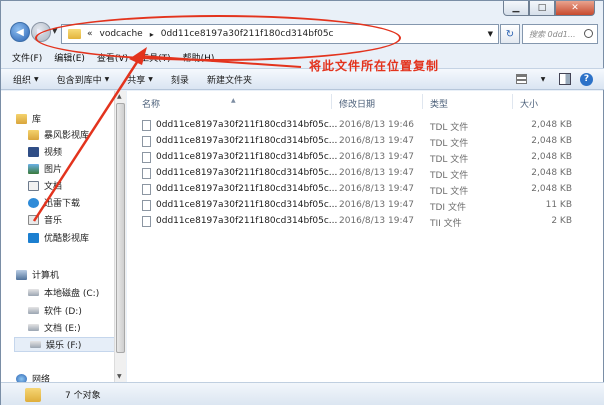 This screenshot has width=604, height=405. Describe the element at coordinates (45, 168) in the screenshot. I see `nav-item-pictures: 图片` at that location.